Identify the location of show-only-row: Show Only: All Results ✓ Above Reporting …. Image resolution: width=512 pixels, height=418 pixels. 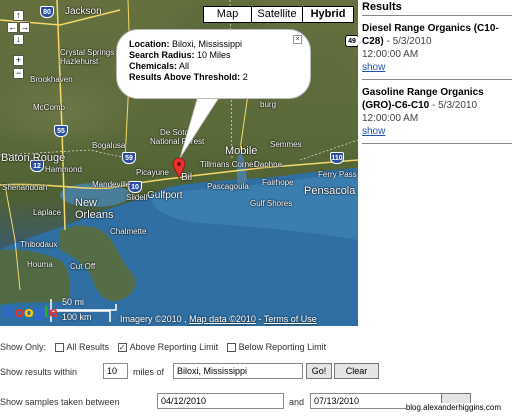
(163, 347).